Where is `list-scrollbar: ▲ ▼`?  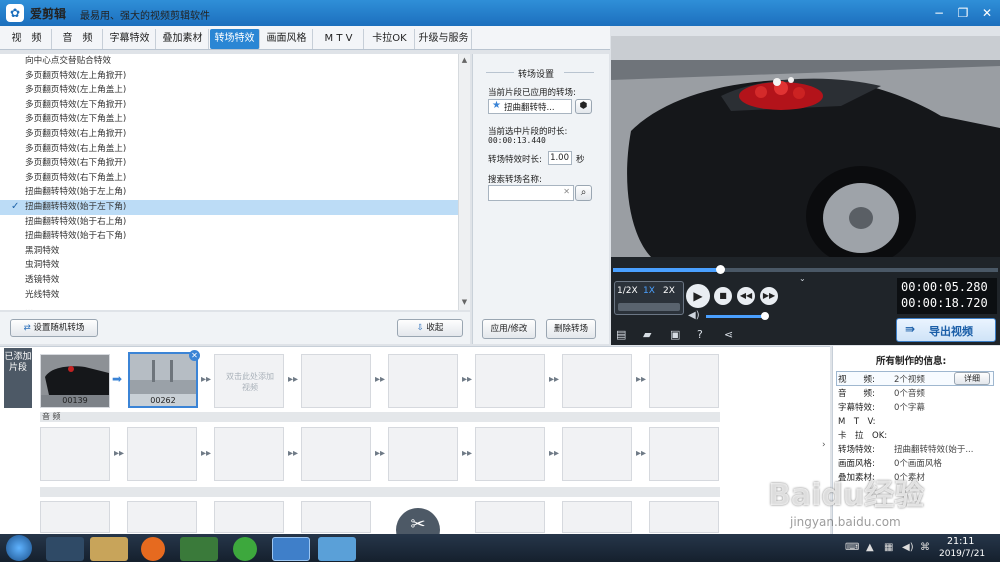 list-scrollbar: ▲ ▼ is located at coordinates (464, 182).